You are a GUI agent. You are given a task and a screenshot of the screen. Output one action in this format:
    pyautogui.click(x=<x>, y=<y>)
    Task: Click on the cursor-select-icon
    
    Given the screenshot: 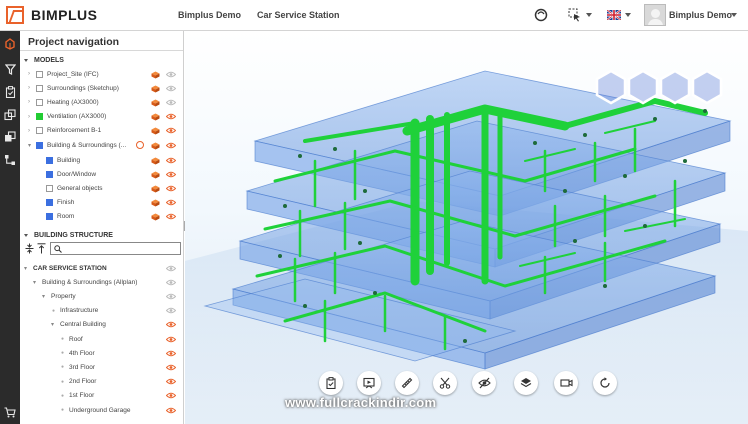 What is the action you would take?
    pyautogui.click(x=575, y=15)
    